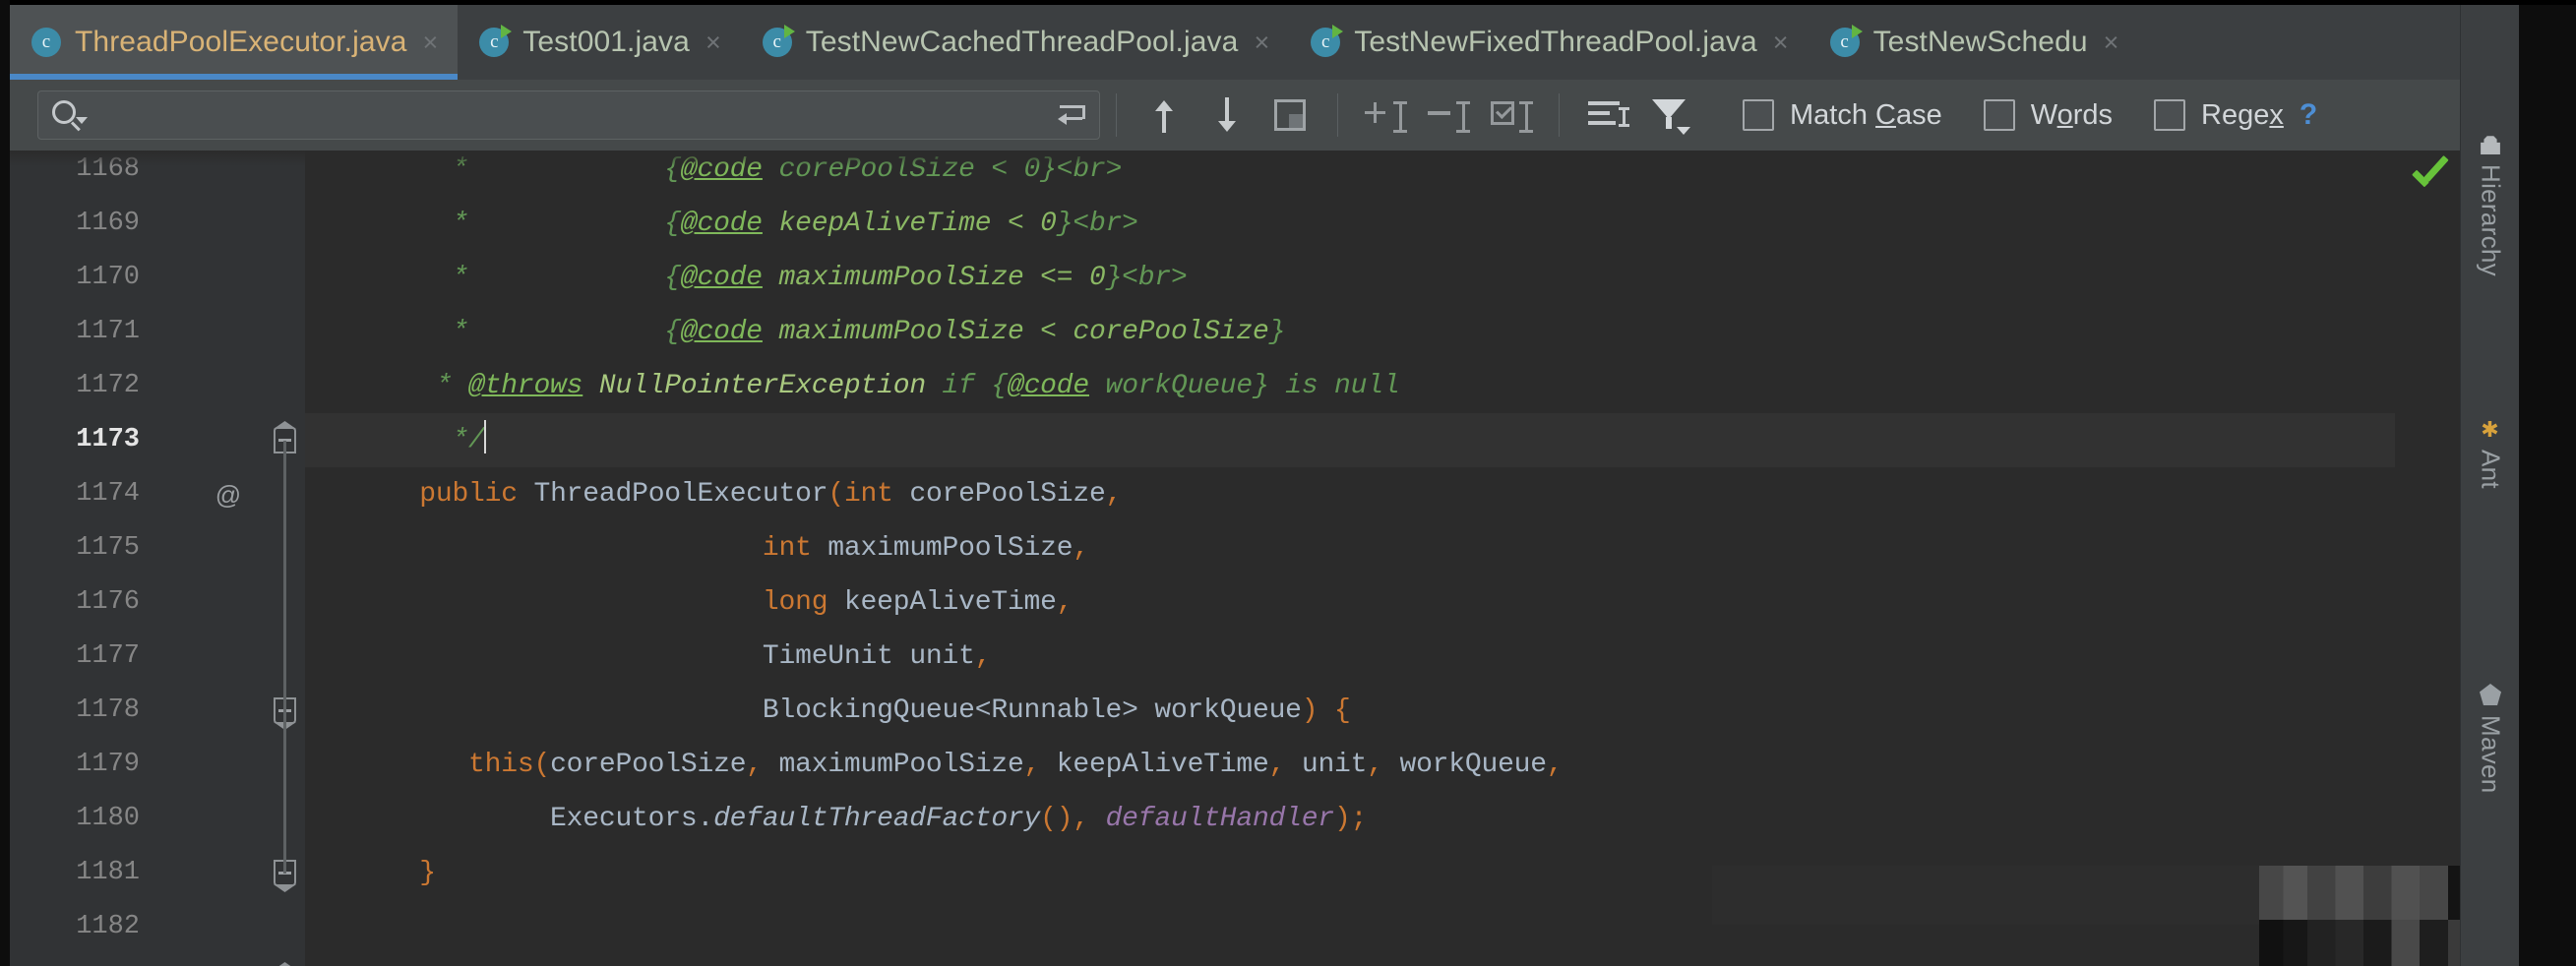  I want to click on gutter-line-1180: 1180, so click(157, 819).